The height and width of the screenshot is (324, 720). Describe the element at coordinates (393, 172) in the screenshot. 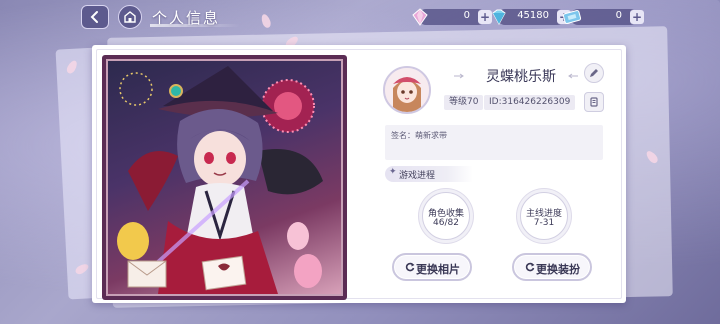

I see `sparkle-icon: ✦` at that location.